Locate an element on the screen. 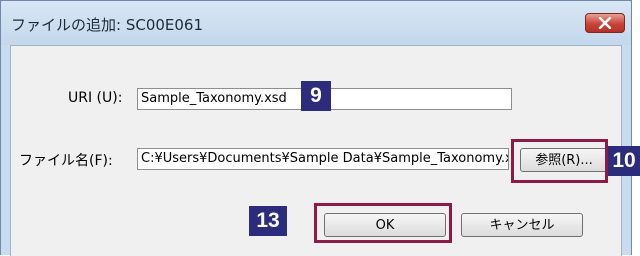 The width and height of the screenshot is (640, 256). uri-label: URI (U): is located at coordinates (95, 98).